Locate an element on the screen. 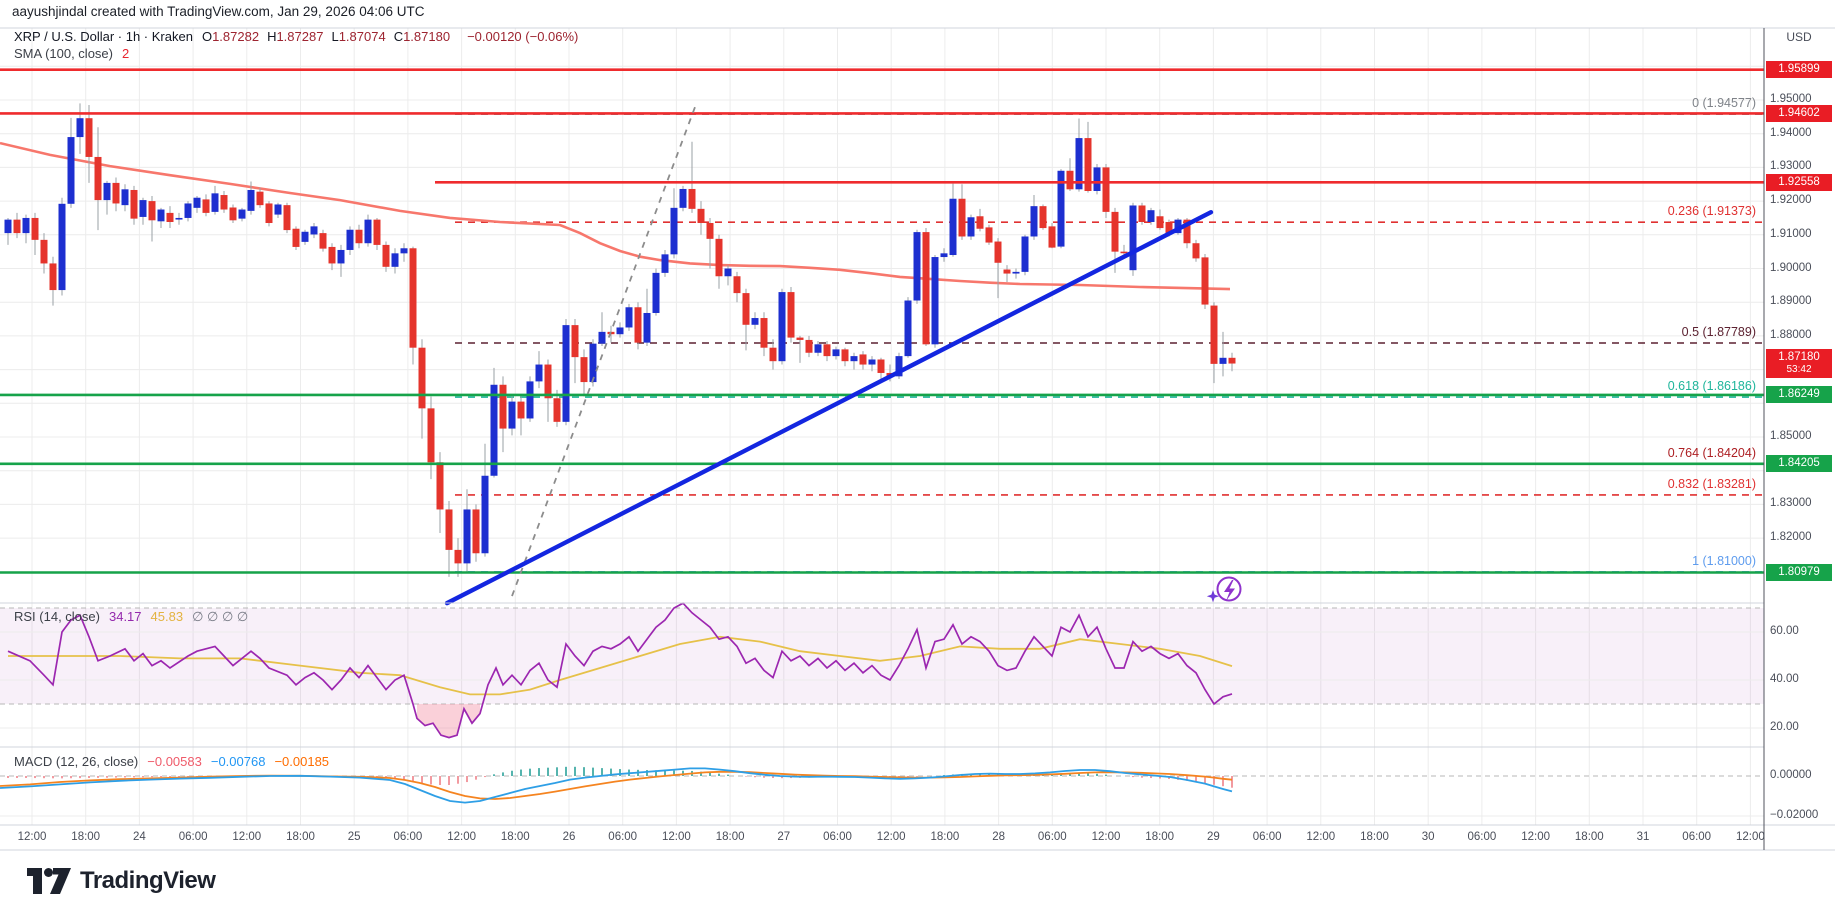 The height and width of the screenshot is (913, 1835). axis-tick-label: 0.00000 is located at coordinates (1791, 775).